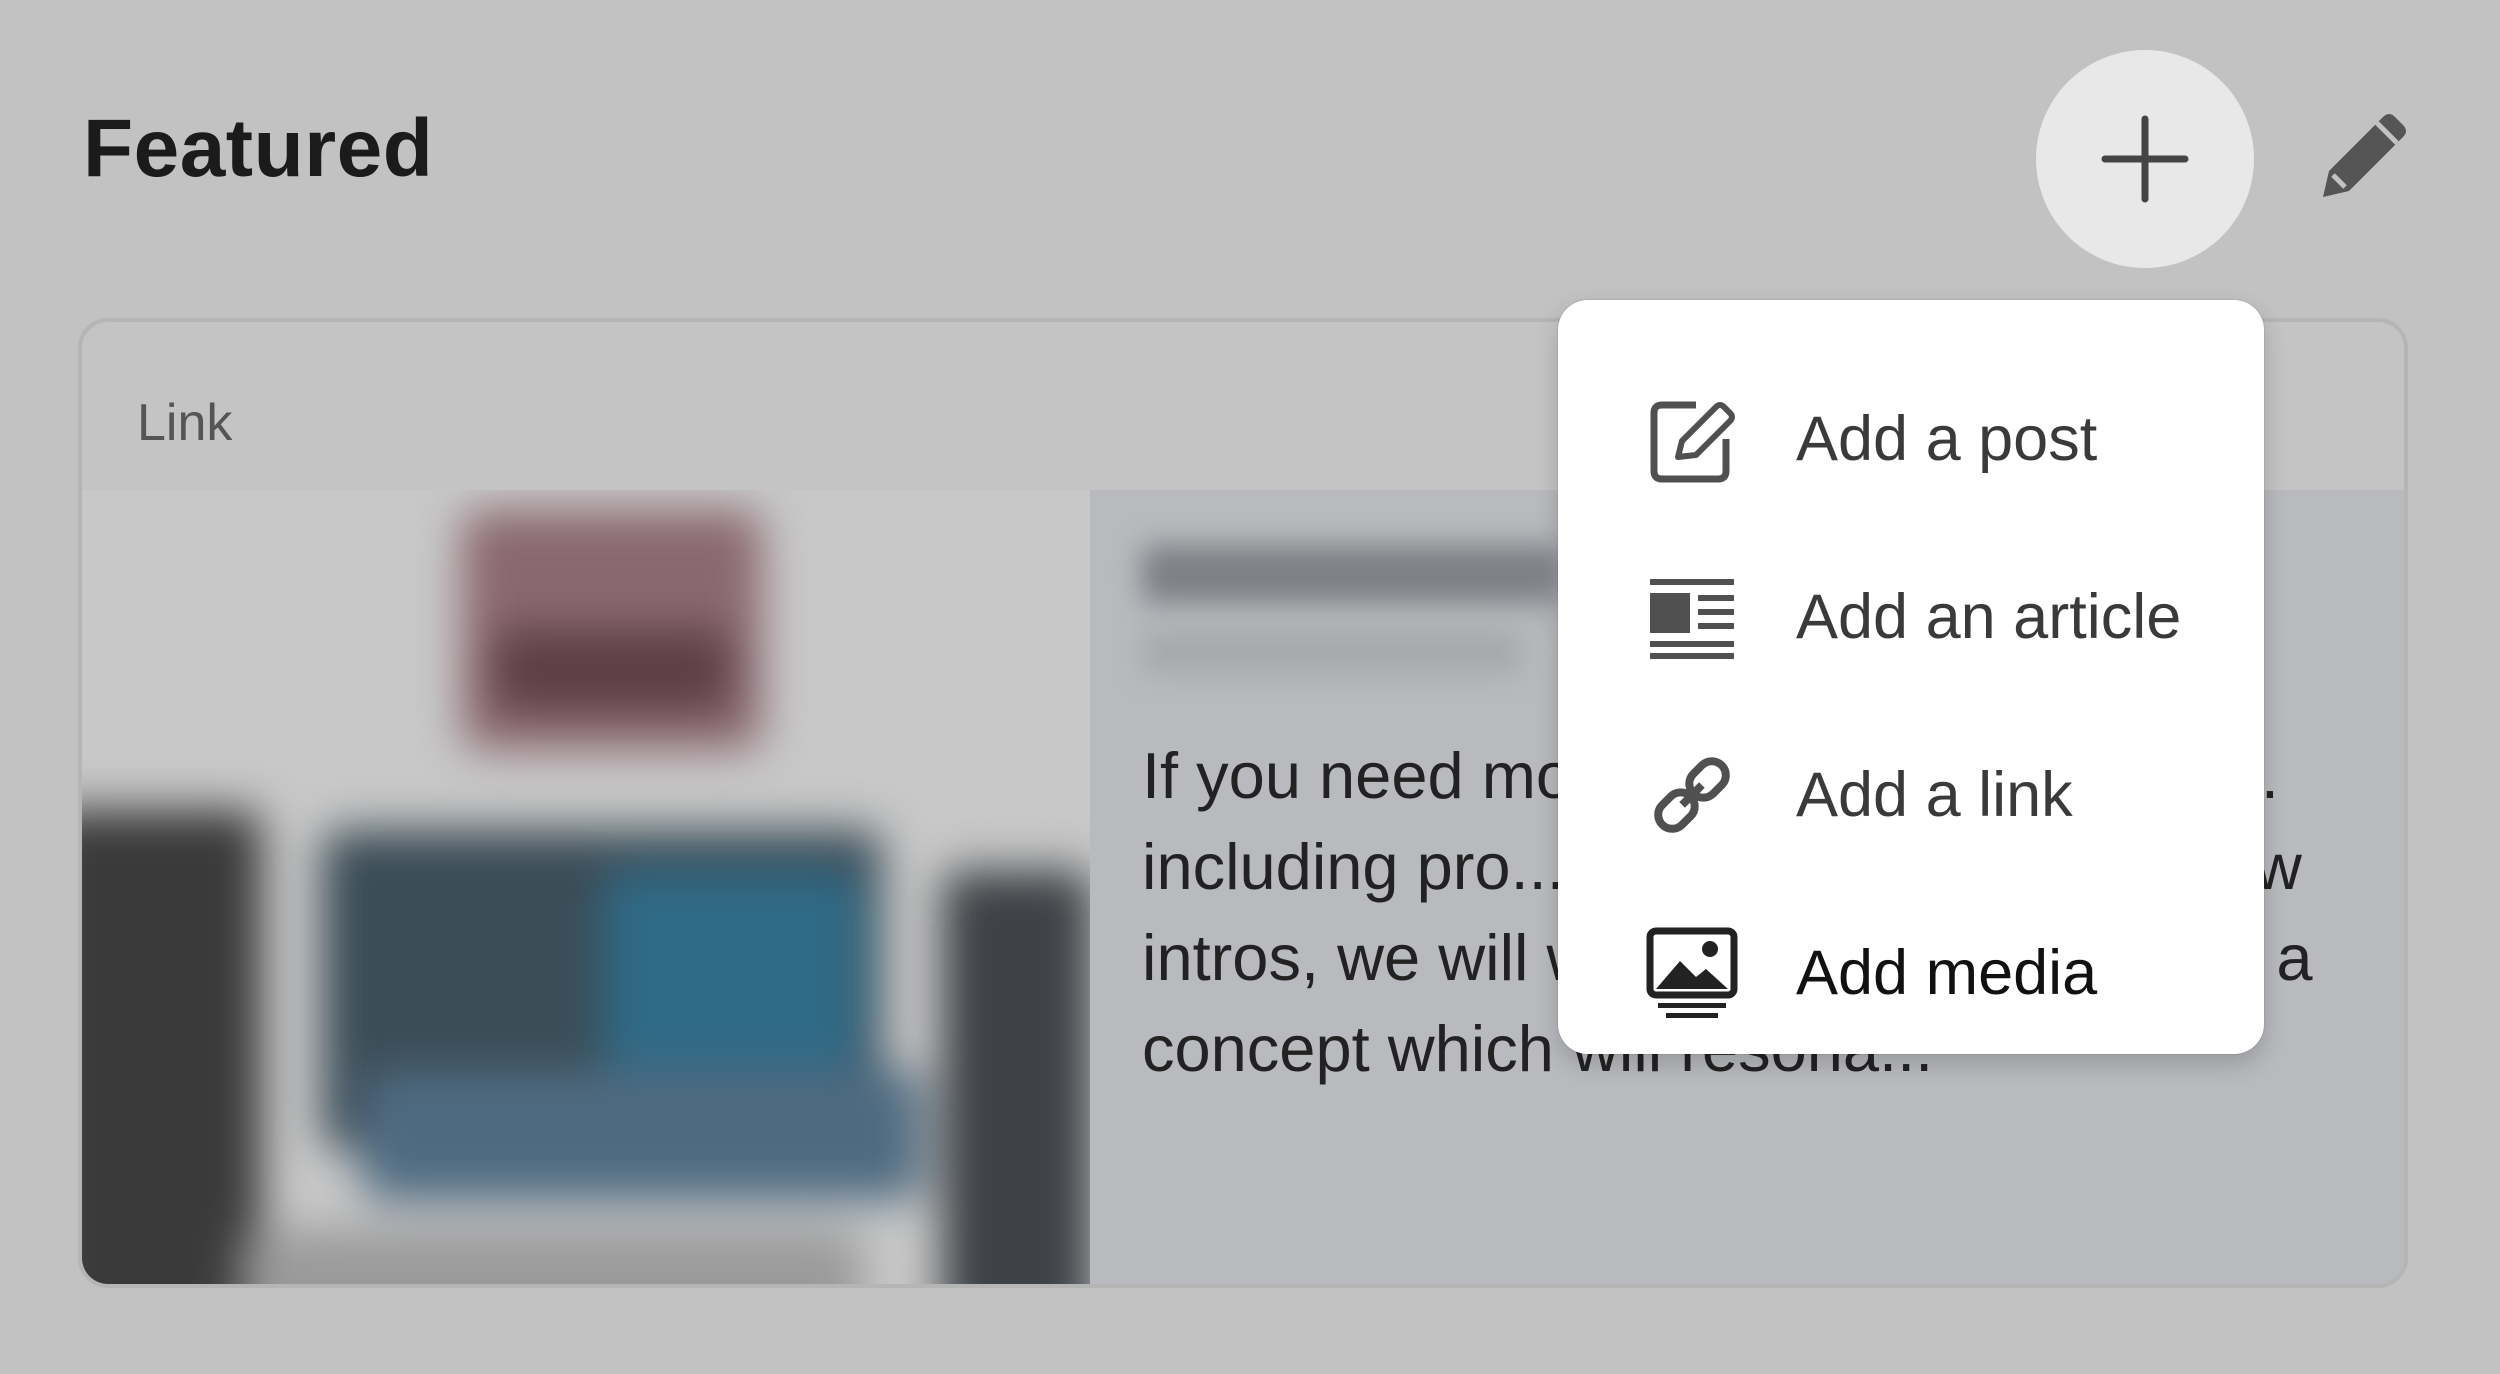 This screenshot has width=2500, height=1374. I want to click on menu-item-add-post: Add a post, so click(1911, 439).